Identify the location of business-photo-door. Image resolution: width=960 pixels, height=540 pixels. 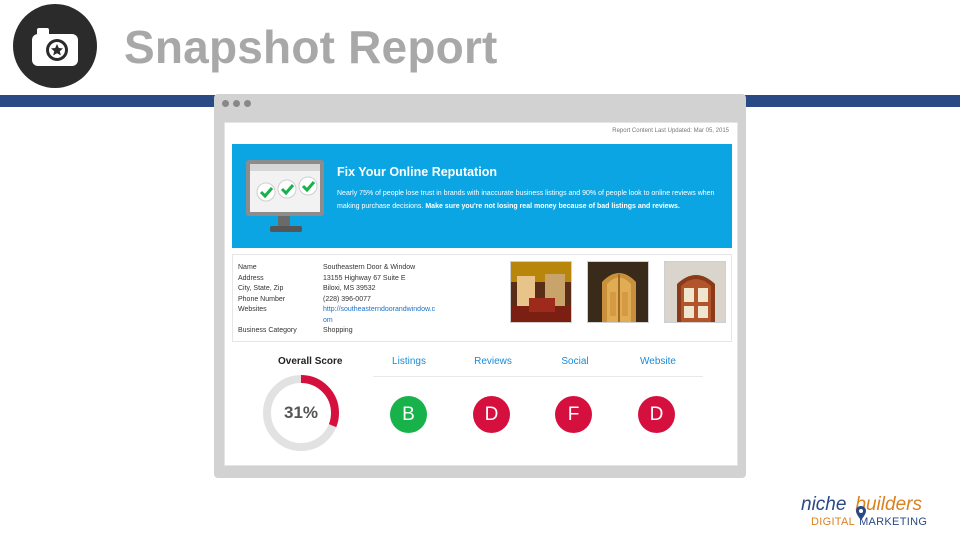
(618, 292).